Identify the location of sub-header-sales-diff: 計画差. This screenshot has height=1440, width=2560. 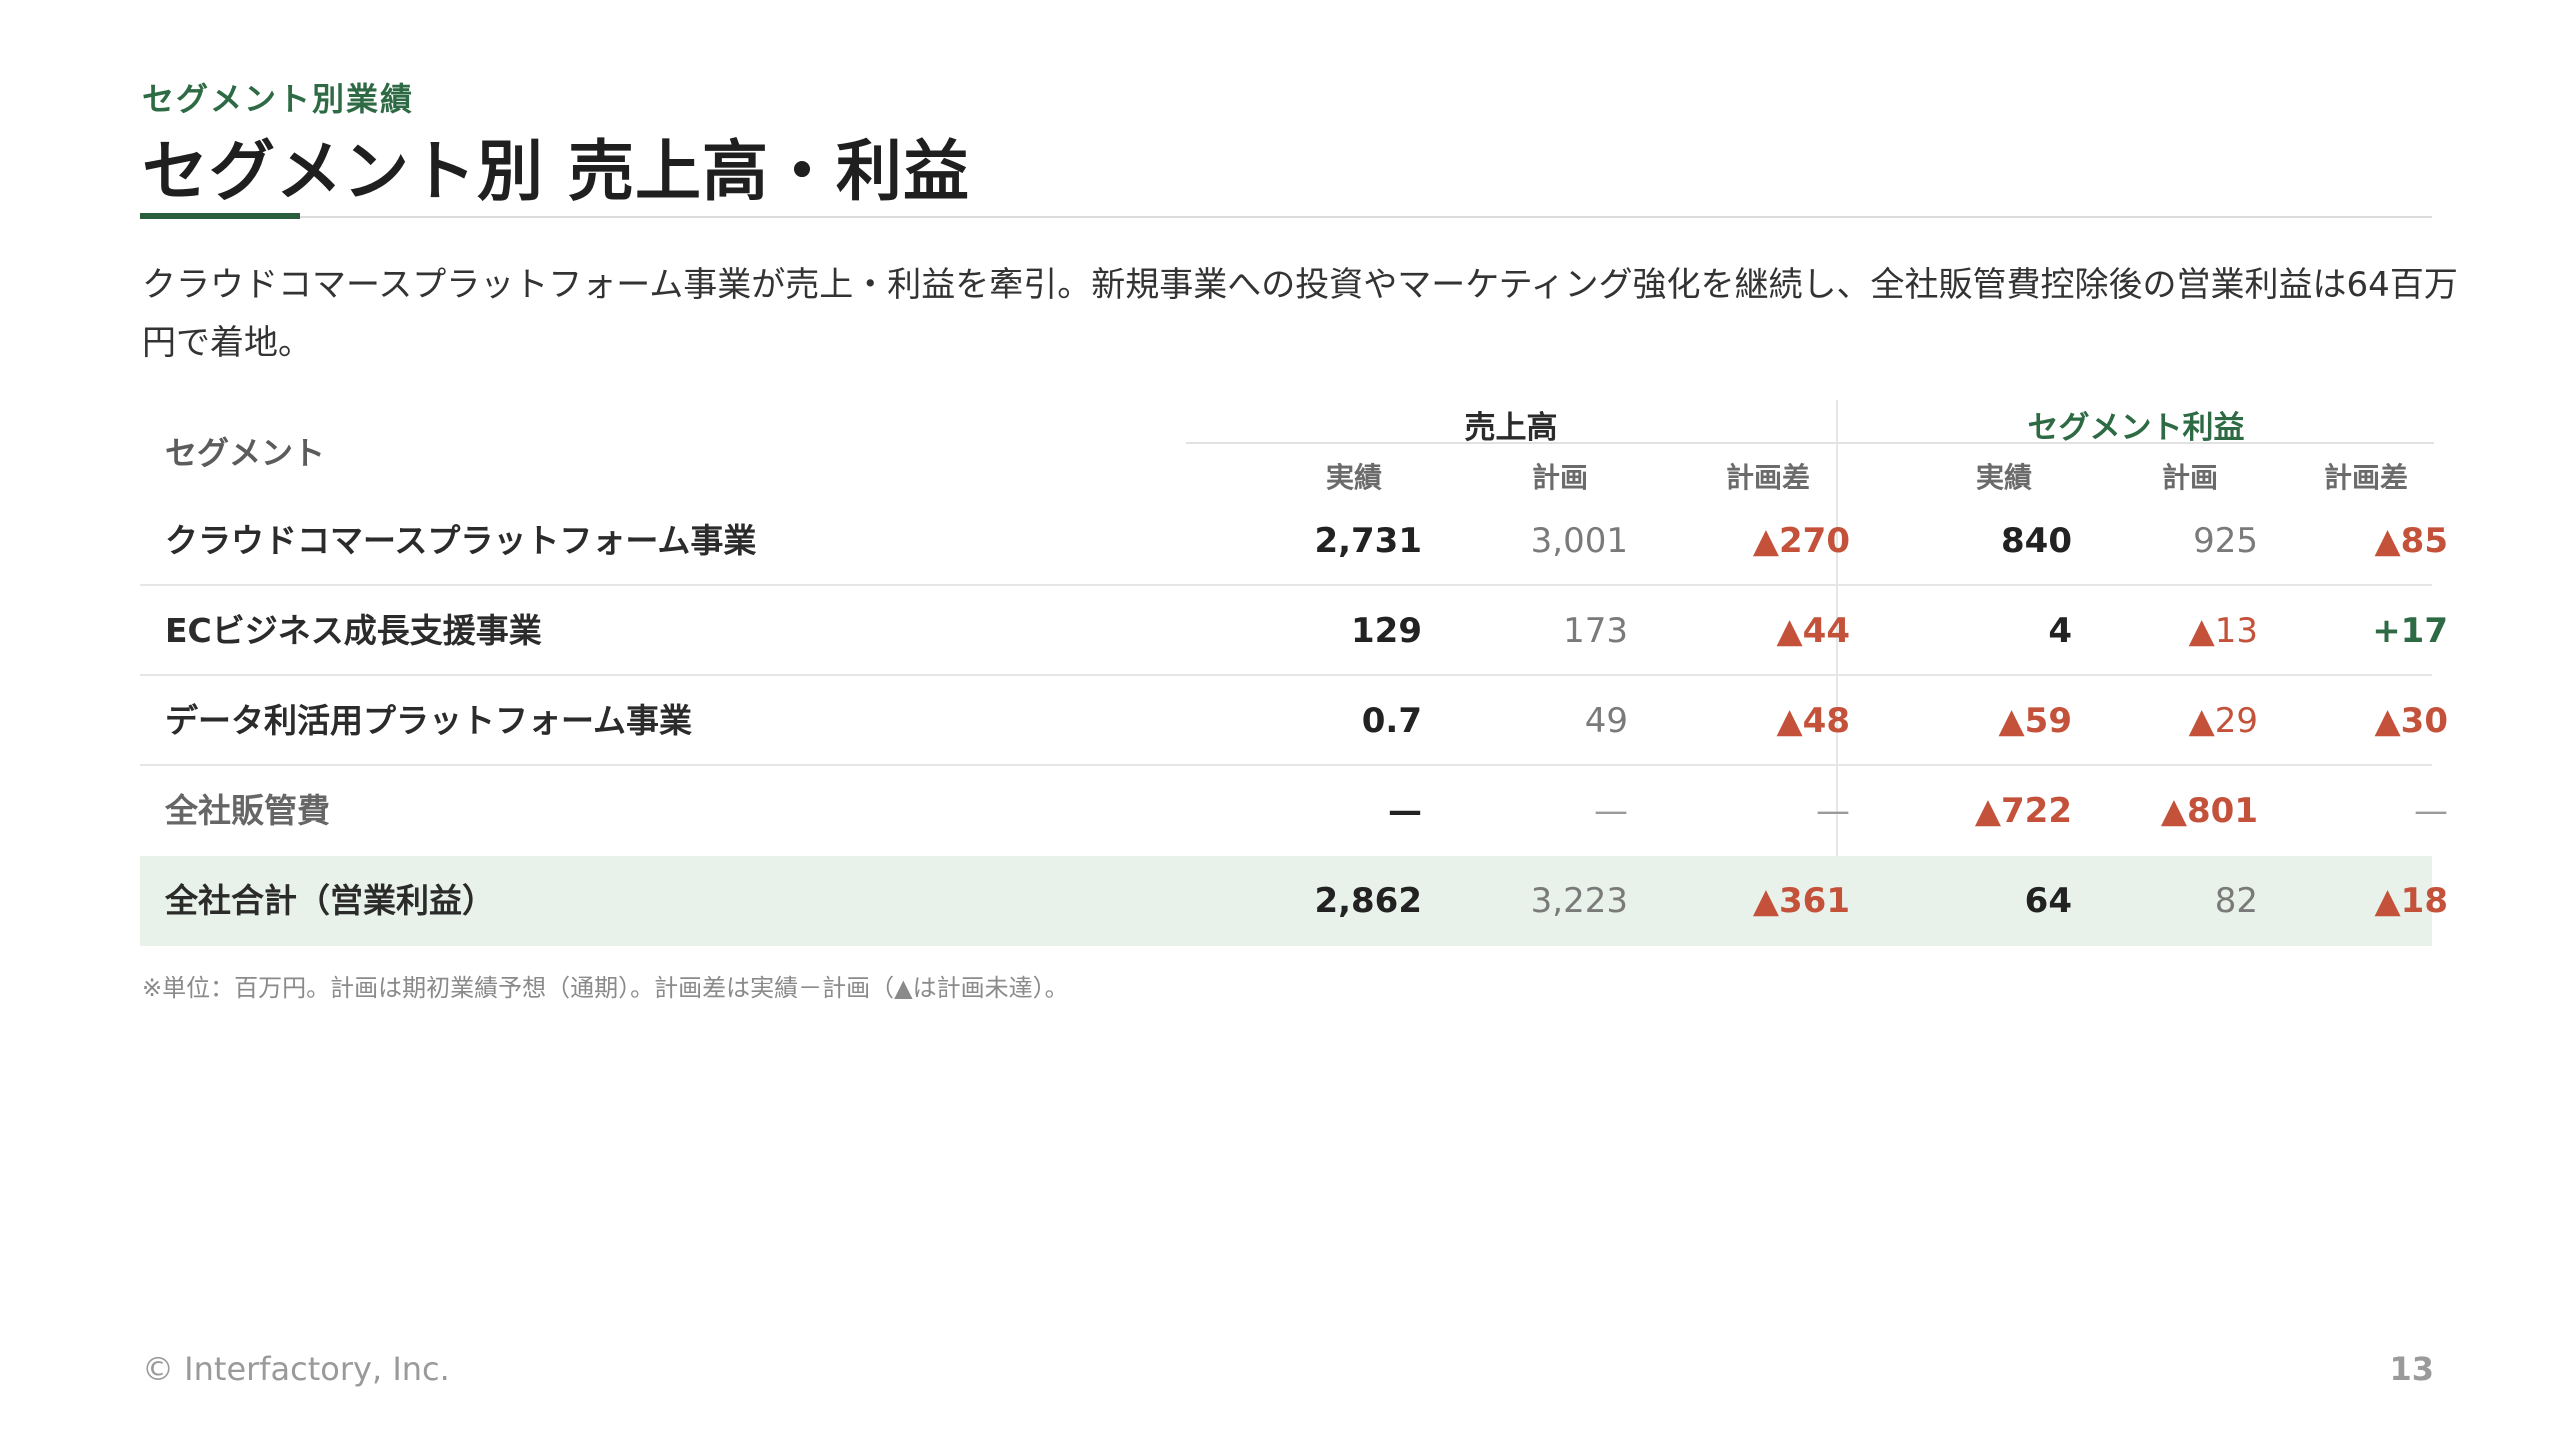
(1767, 477).